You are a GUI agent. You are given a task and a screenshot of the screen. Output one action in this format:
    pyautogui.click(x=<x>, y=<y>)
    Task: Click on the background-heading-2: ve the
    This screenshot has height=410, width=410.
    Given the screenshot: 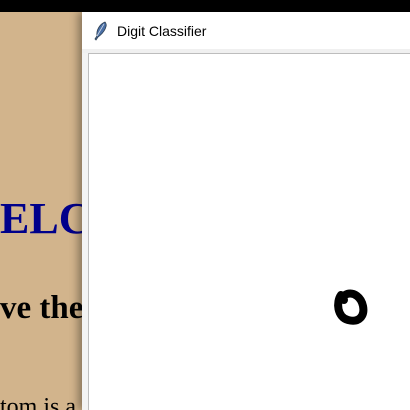 What is the action you would take?
    pyautogui.click(x=42, y=308)
    